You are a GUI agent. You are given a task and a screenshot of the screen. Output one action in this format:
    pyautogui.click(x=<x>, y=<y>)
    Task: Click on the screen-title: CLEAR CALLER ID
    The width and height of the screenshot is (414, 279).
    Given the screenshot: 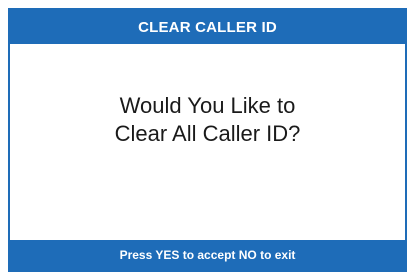 What is the action you would take?
    pyautogui.click(x=207, y=27)
    